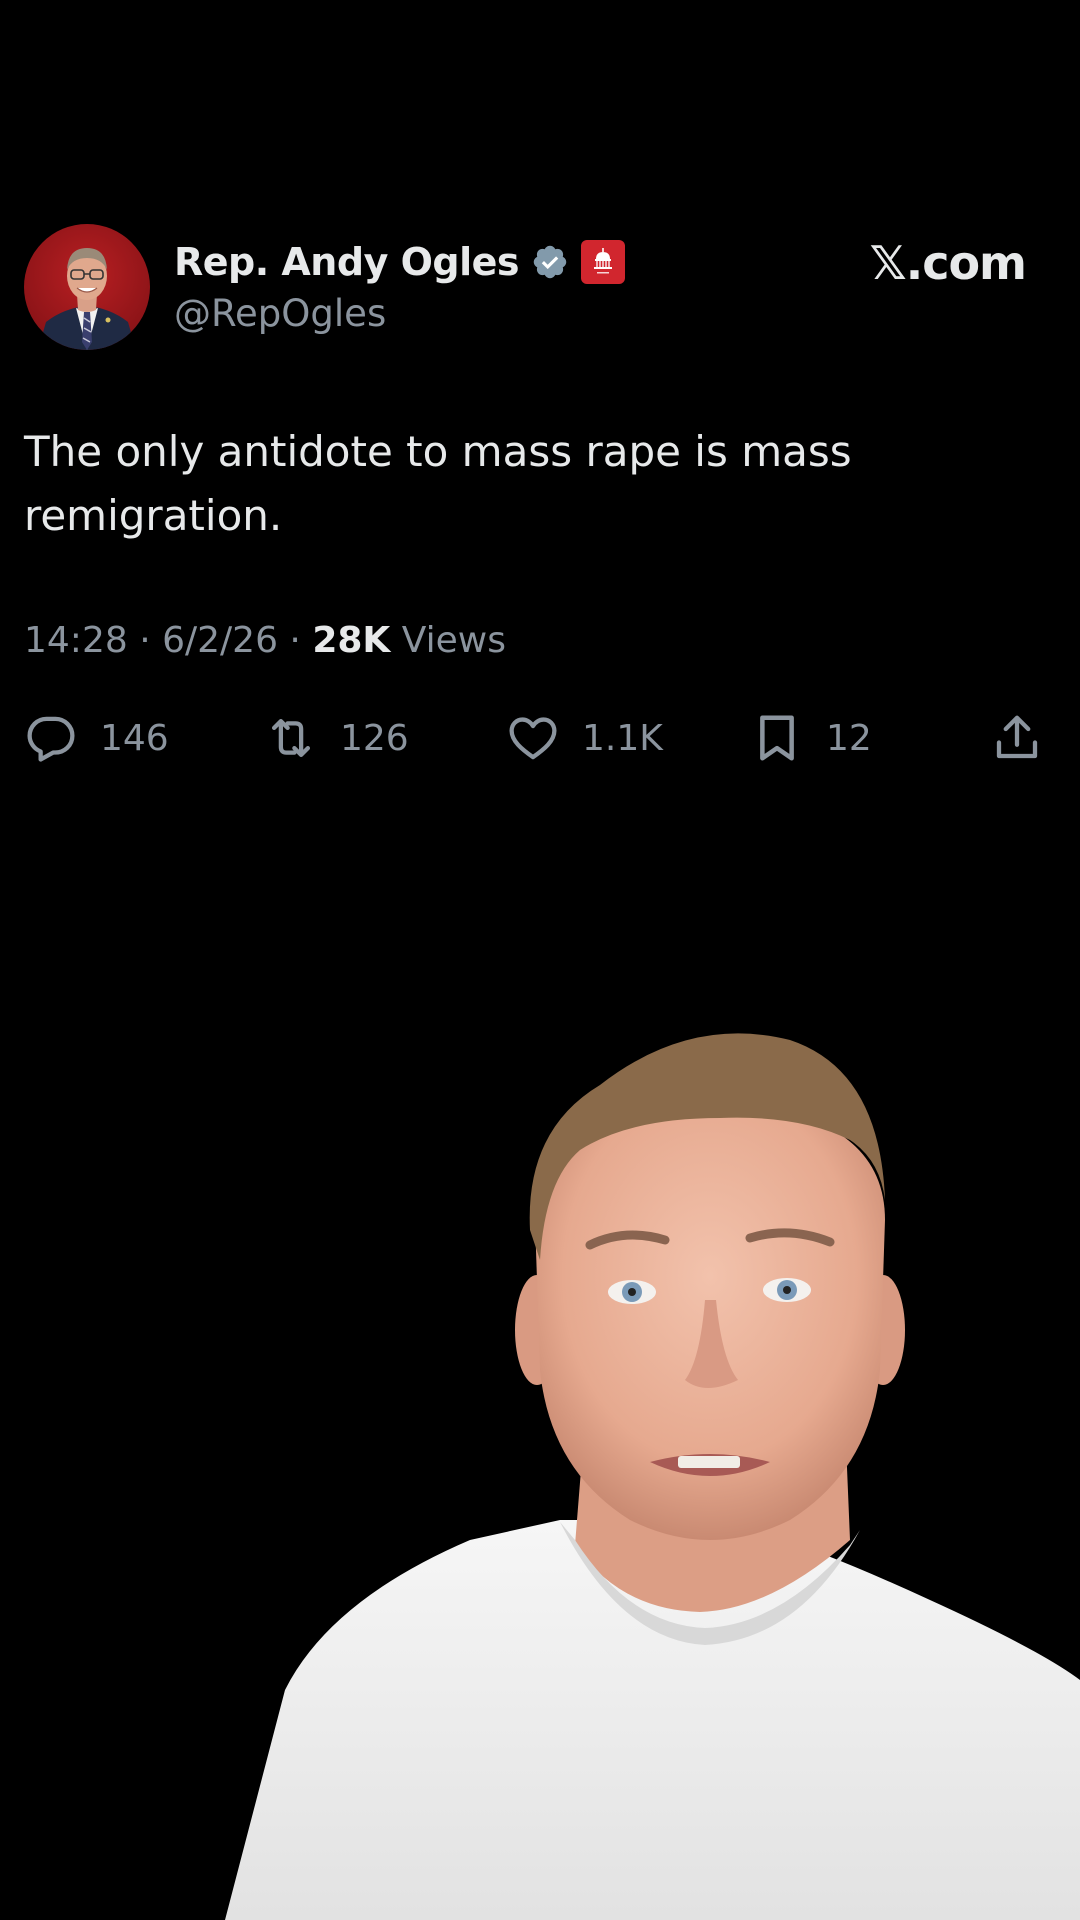 This screenshot has height=1920, width=1080. What do you see at coordinates (220, 640) in the screenshot?
I see `tweet-date: 6/2/26` at bounding box center [220, 640].